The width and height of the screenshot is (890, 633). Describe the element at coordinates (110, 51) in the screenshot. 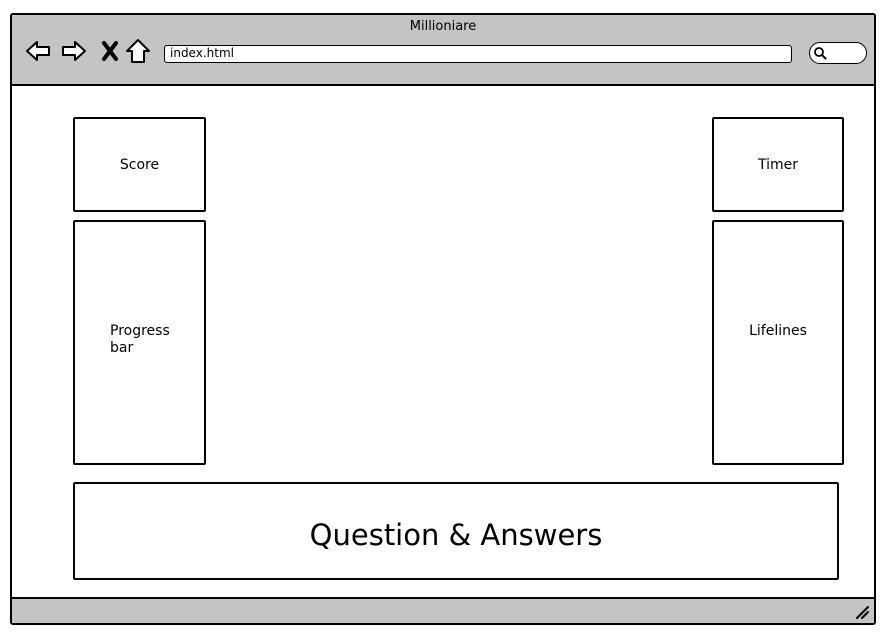

I see `close-x-icon` at that location.